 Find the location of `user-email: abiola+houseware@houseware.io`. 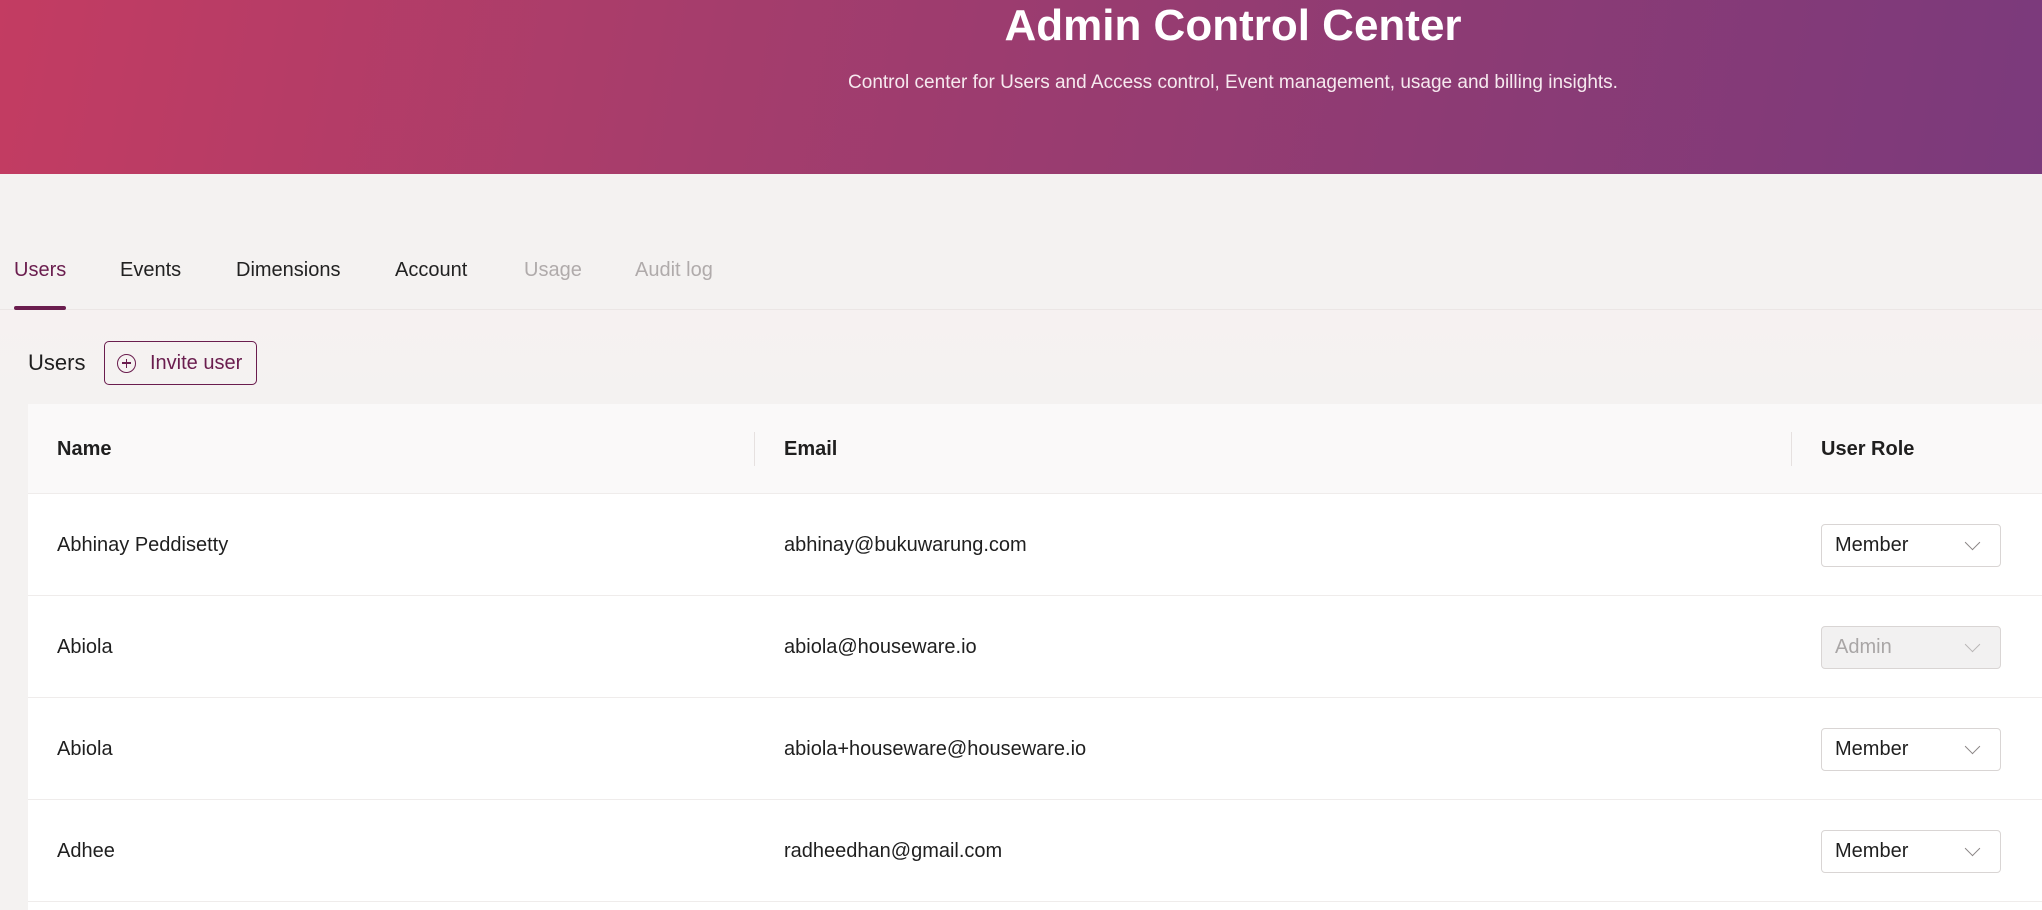

user-email: abiola+houseware@houseware.io is located at coordinates (935, 749).